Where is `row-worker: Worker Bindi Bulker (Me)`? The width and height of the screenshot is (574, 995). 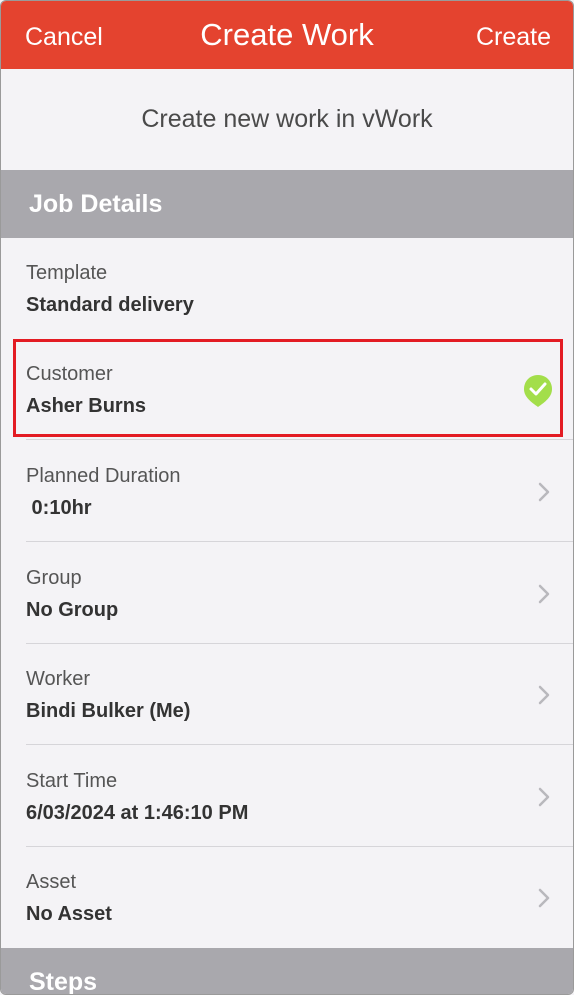
row-worker: Worker Bindi Bulker (Me) is located at coordinates (287, 694).